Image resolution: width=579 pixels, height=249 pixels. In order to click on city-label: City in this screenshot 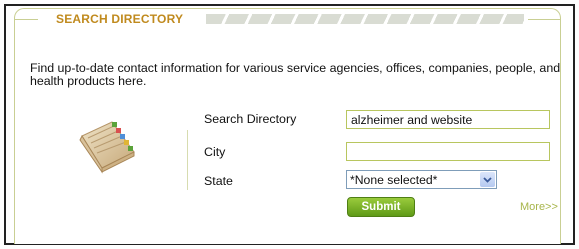, I will do `click(215, 152)`.